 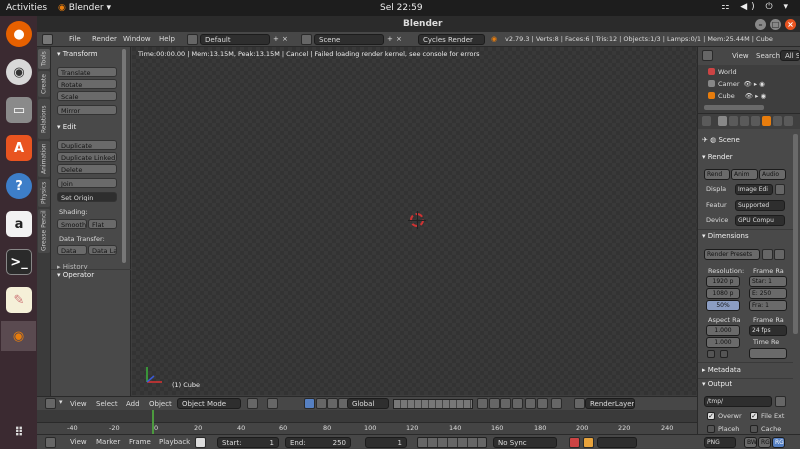 I want to click on animation-button: Anim, so click(x=744, y=174).